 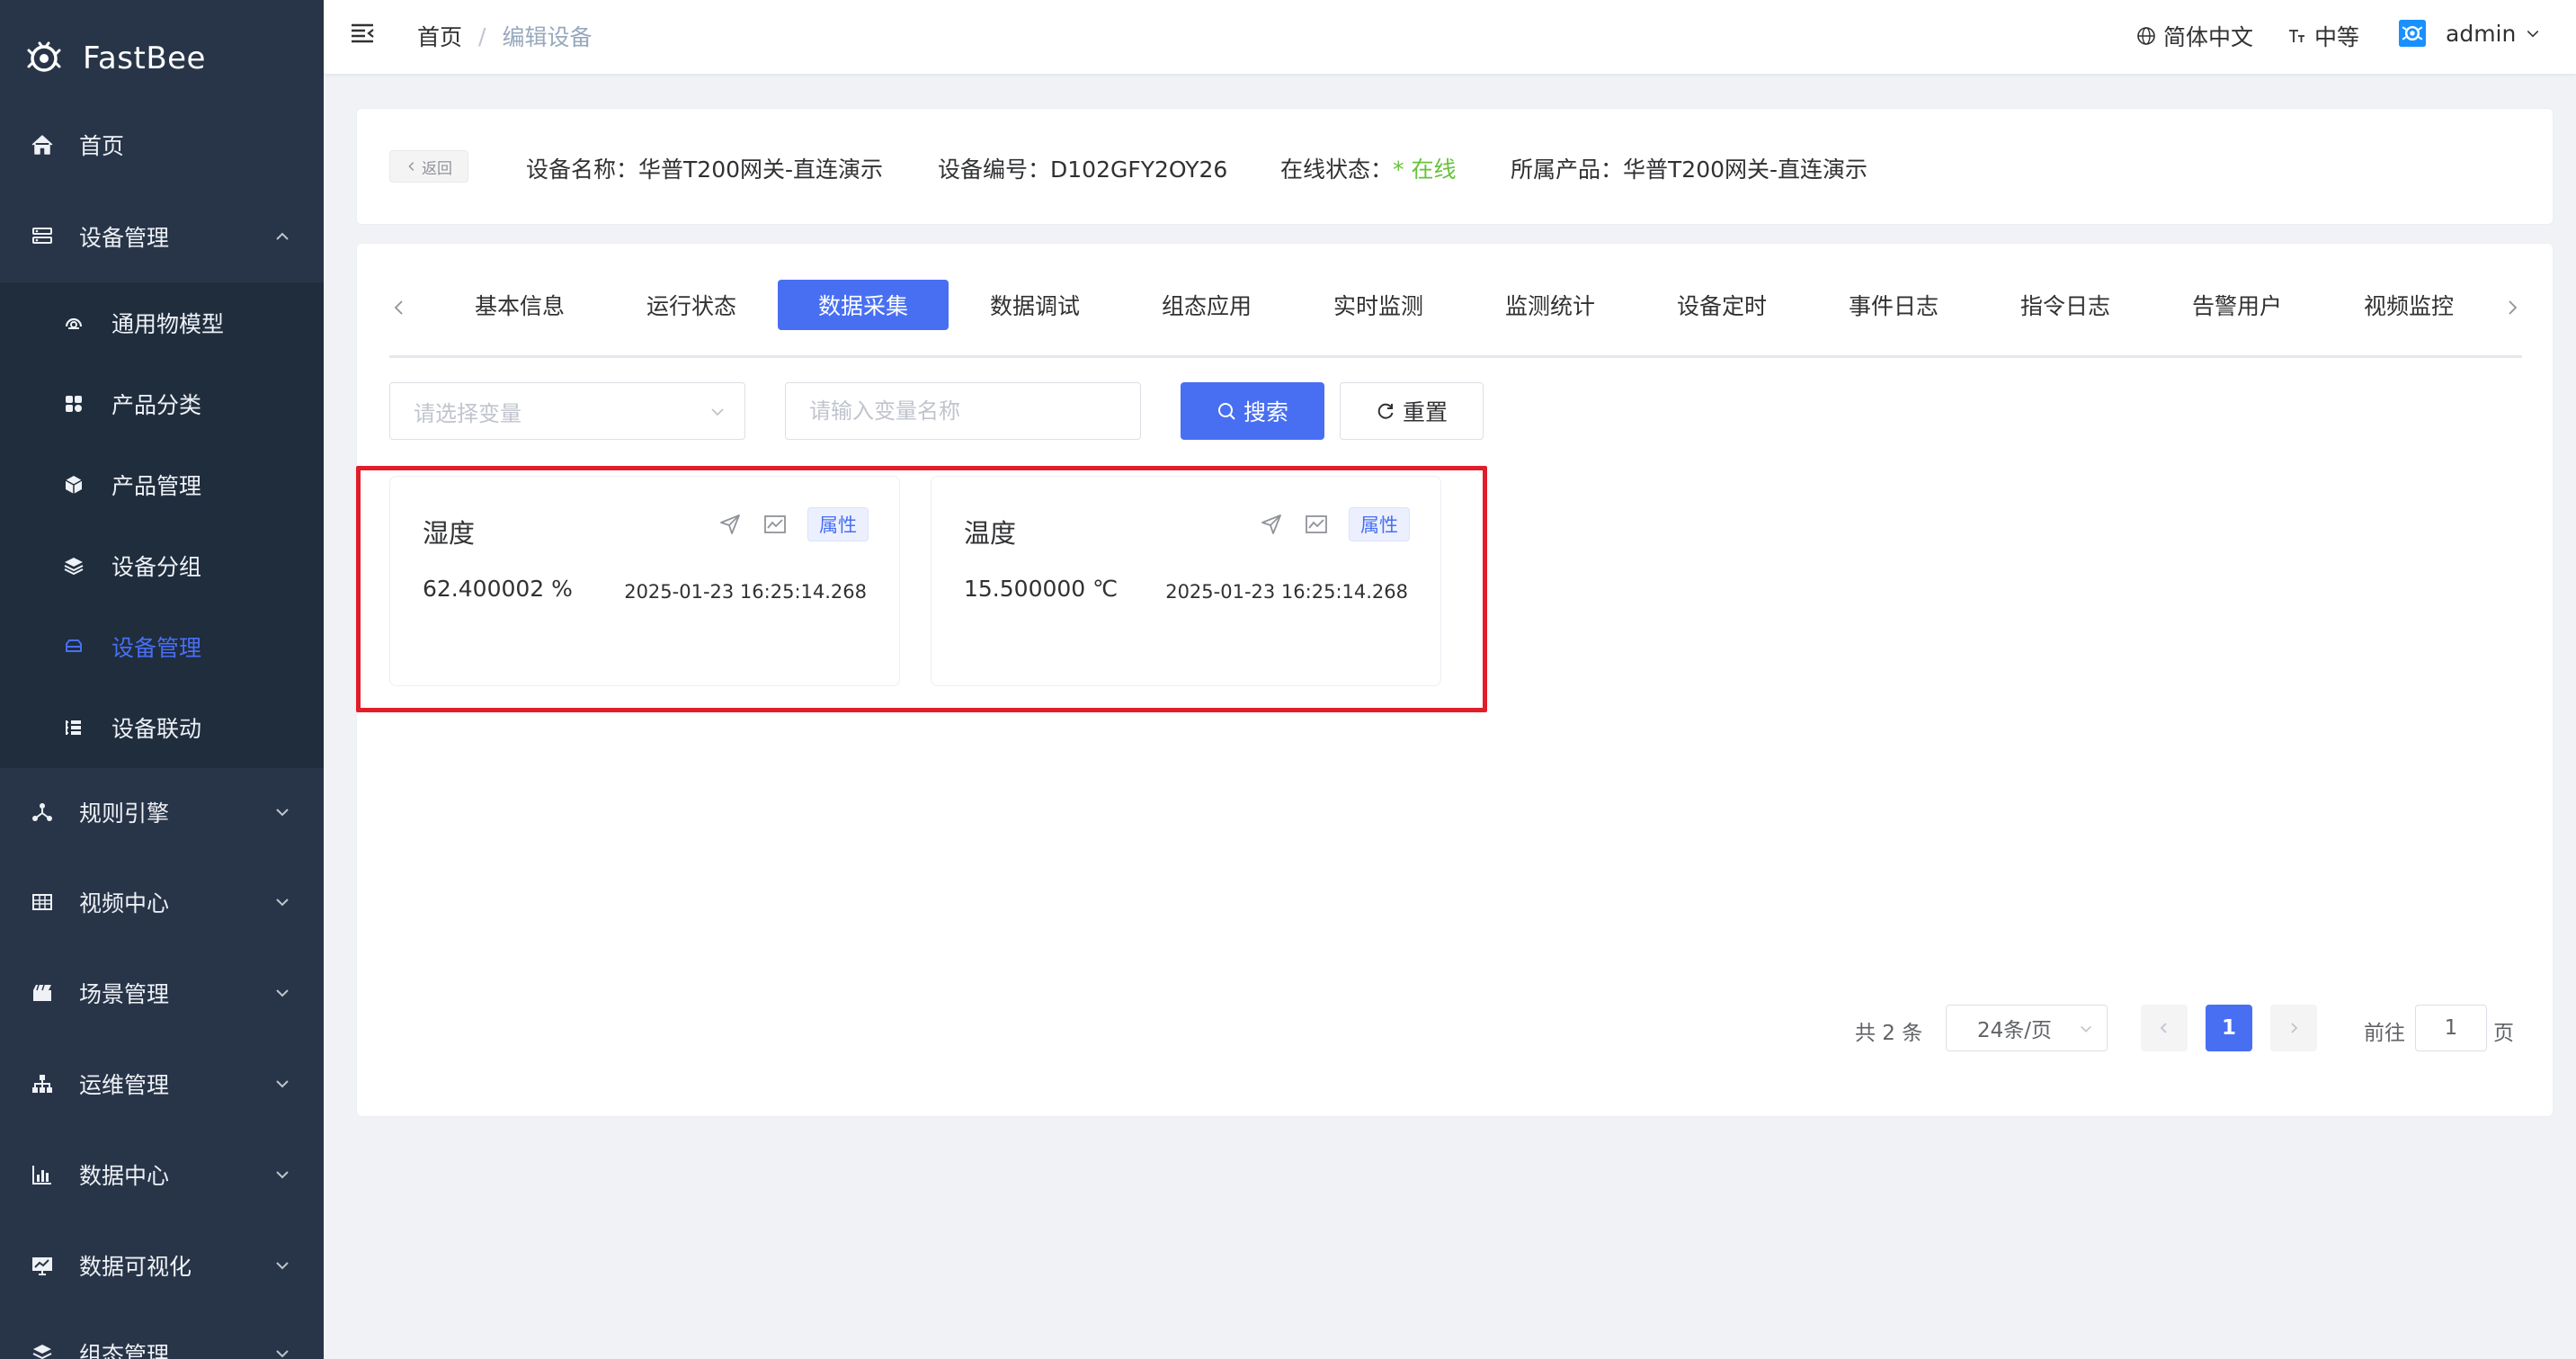 I want to click on tab-12: 视频监控, so click(x=2409, y=305).